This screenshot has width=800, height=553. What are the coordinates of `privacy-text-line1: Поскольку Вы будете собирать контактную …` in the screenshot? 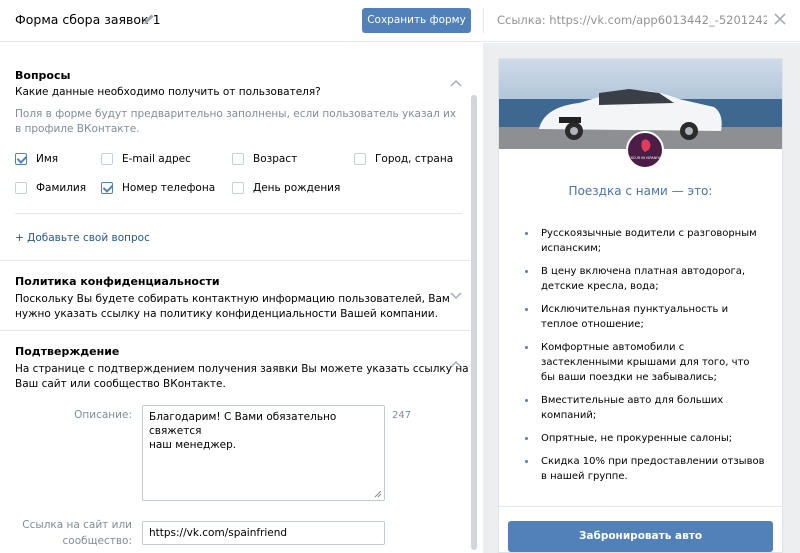 It's located at (232, 299).